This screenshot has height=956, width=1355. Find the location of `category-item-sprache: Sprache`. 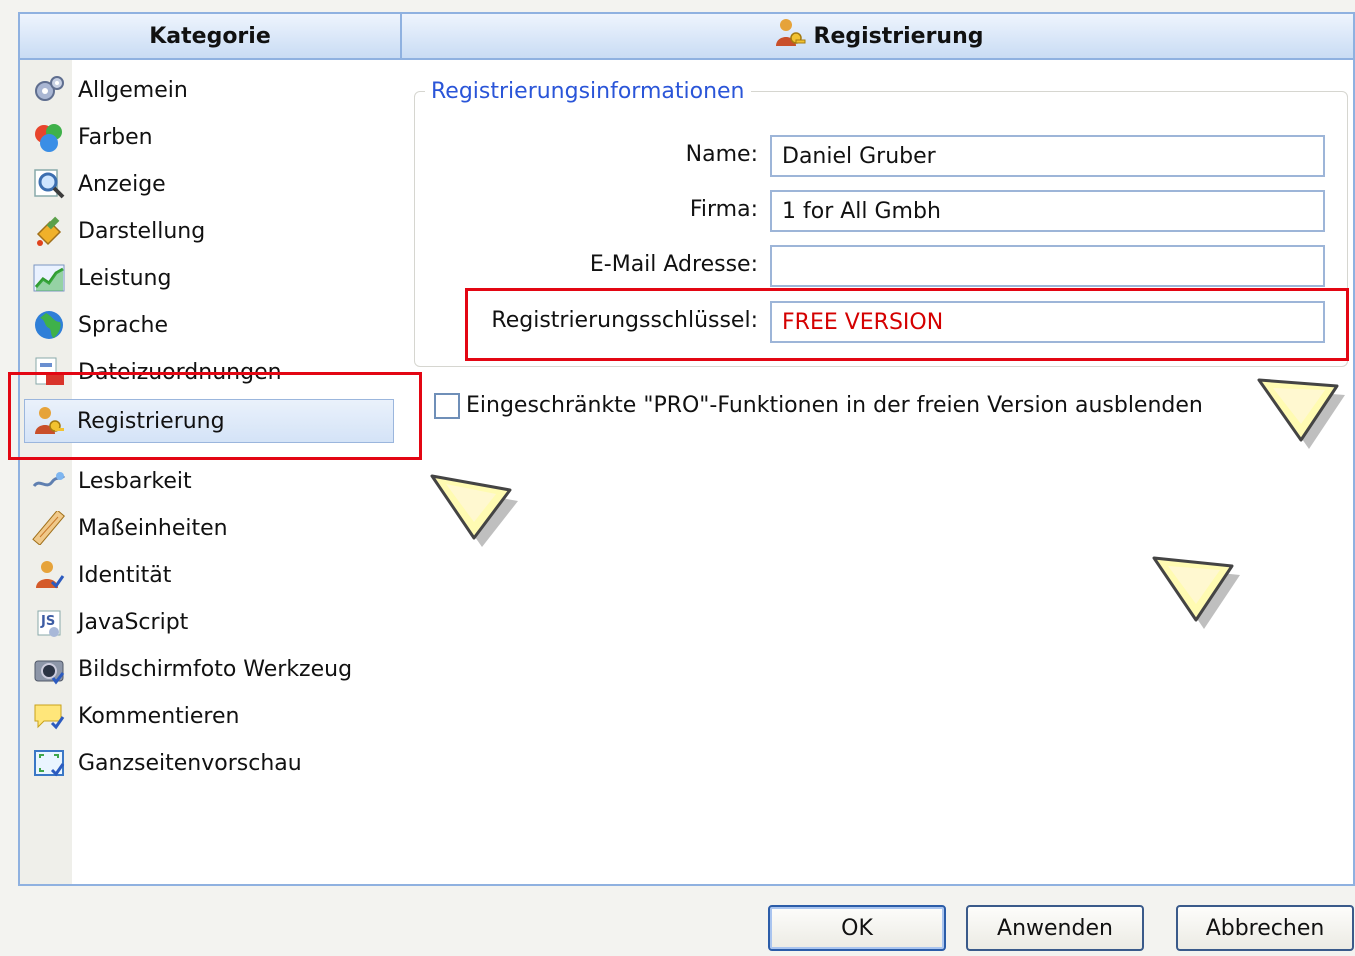

category-item-sprache: Sprache is located at coordinates (209, 325).